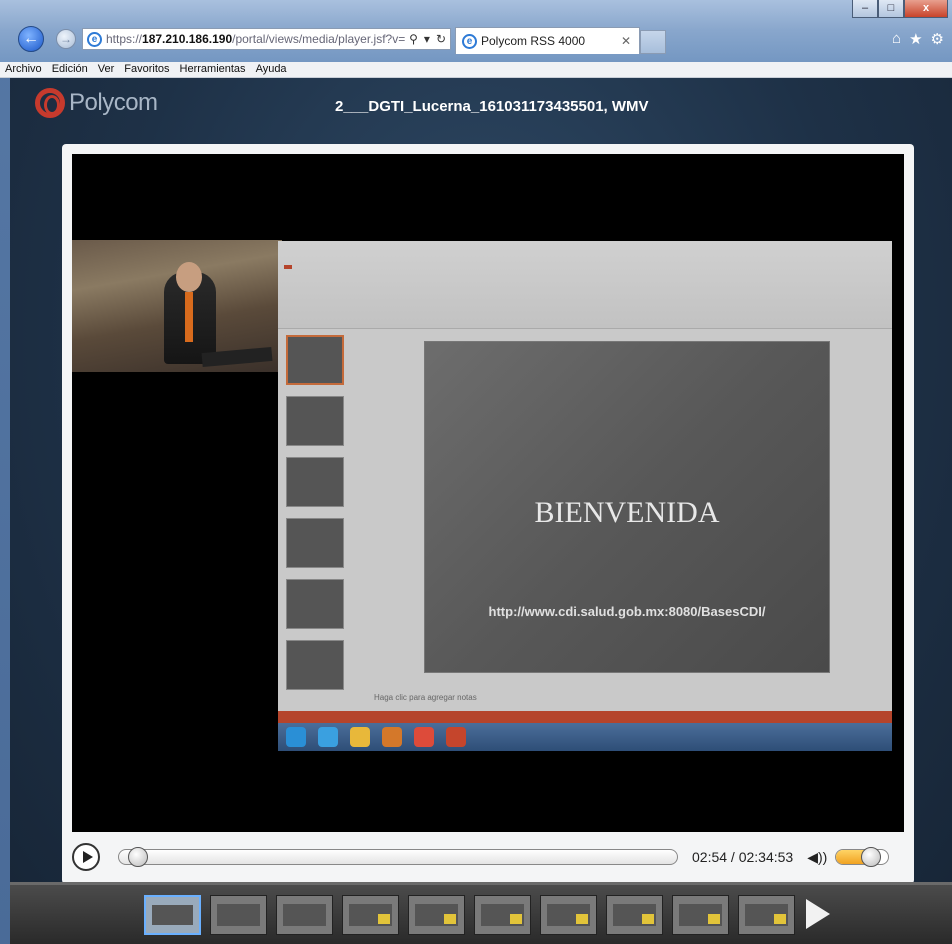 The height and width of the screenshot is (944, 952). What do you see at coordinates (871, 857) in the screenshot?
I see `volume-handle` at bounding box center [871, 857].